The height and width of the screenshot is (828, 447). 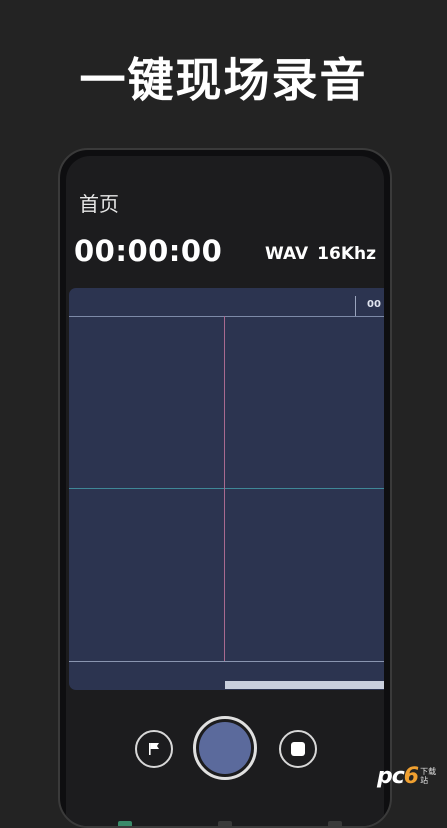 I want to click on watermark-subtext: 下载站, so click(x=428, y=776).